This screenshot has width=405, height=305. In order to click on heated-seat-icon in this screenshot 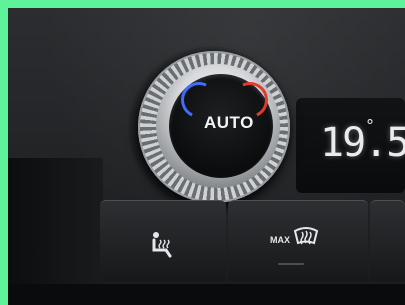, I will do `click(162, 245)`.